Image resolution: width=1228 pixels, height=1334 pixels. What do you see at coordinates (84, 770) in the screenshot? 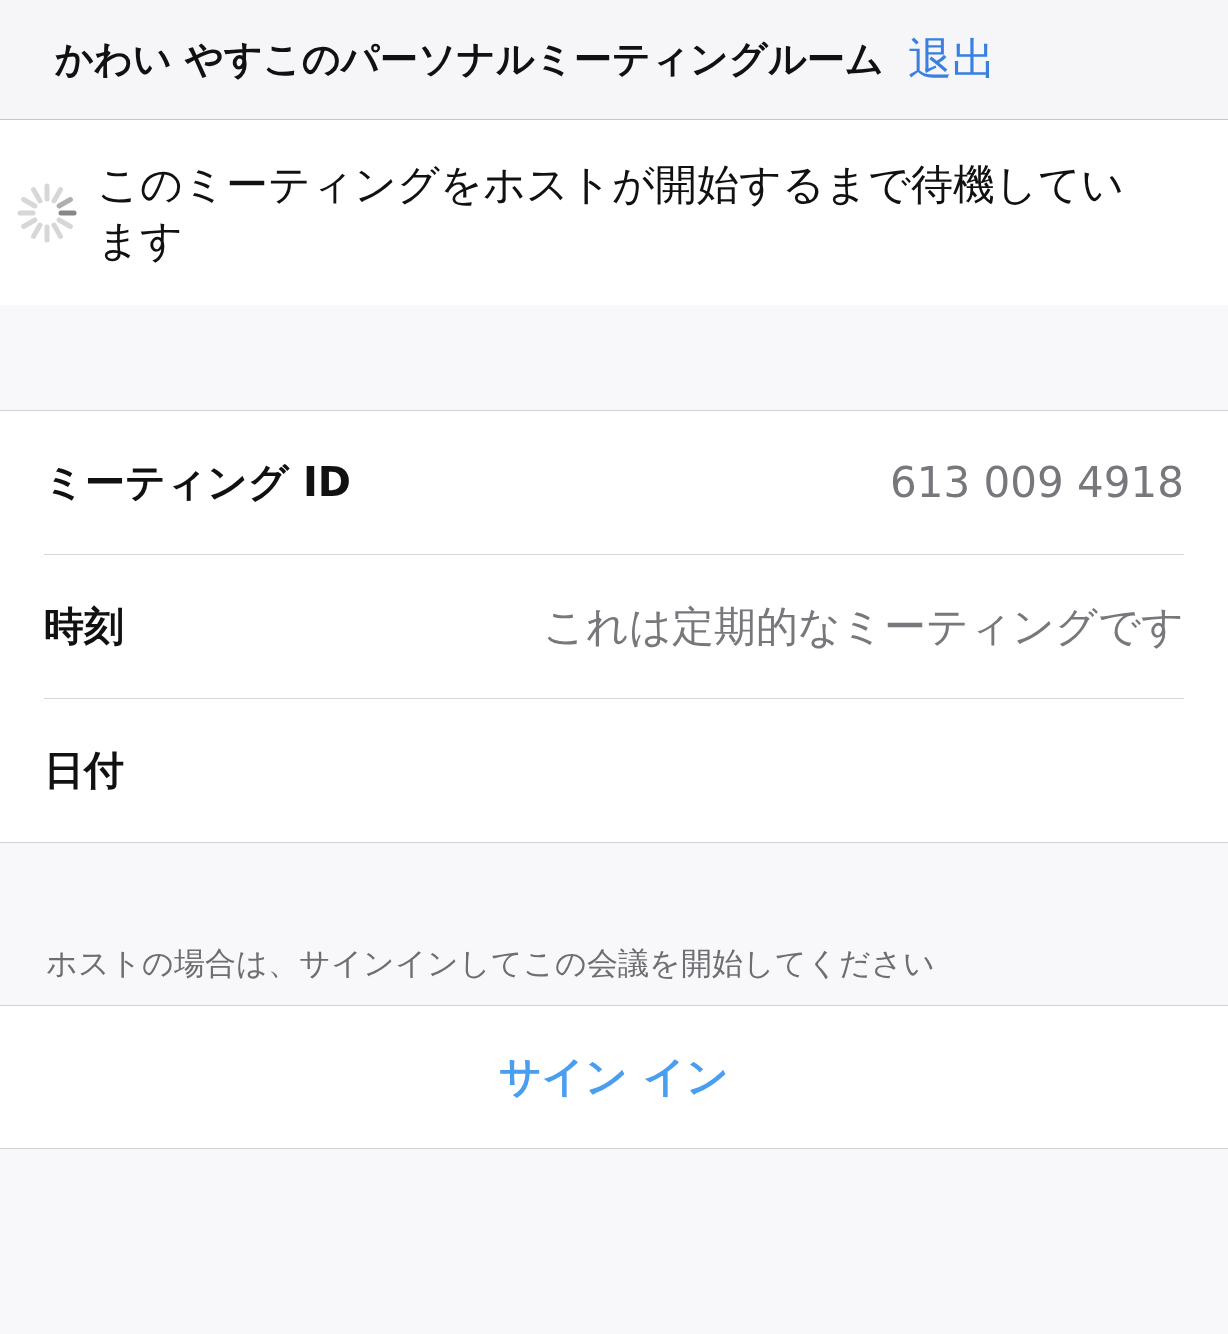
I see `detail-label: 日付` at bounding box center [84, 770].